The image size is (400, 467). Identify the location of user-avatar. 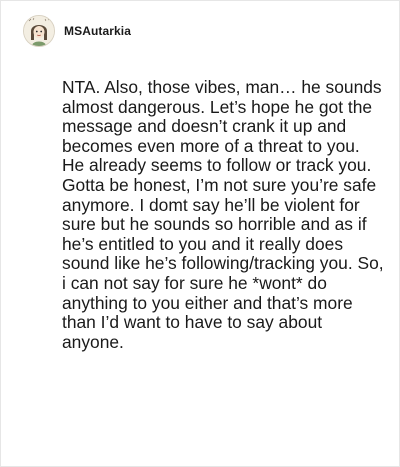
(39, 31).